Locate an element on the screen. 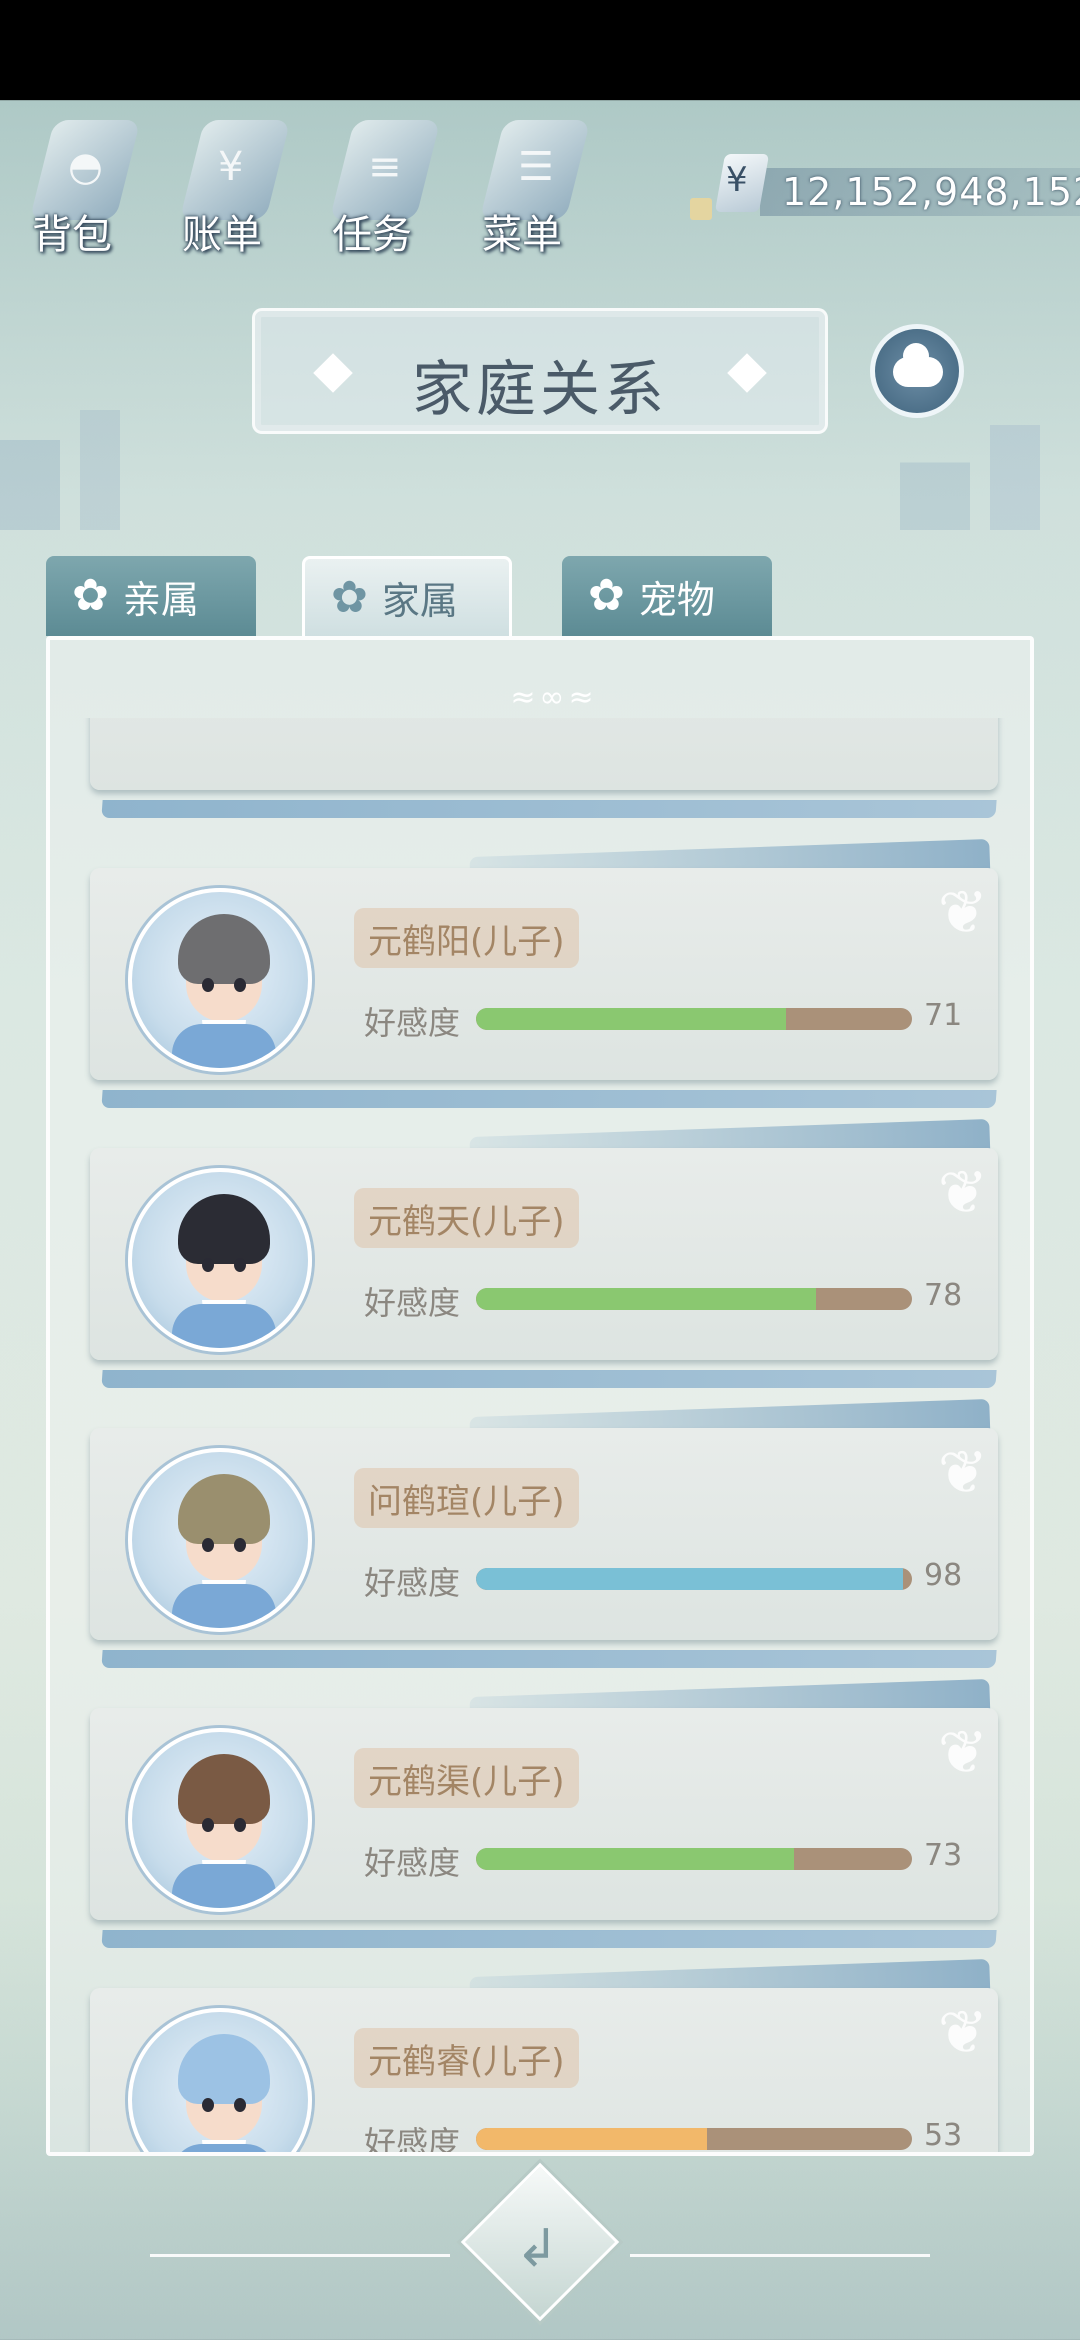 The width and height of the screenshot is (1080, 2340). member-card: ❦ 元鹤睿(儿子) 好感度 53 is located at coordinates (547, 2057).